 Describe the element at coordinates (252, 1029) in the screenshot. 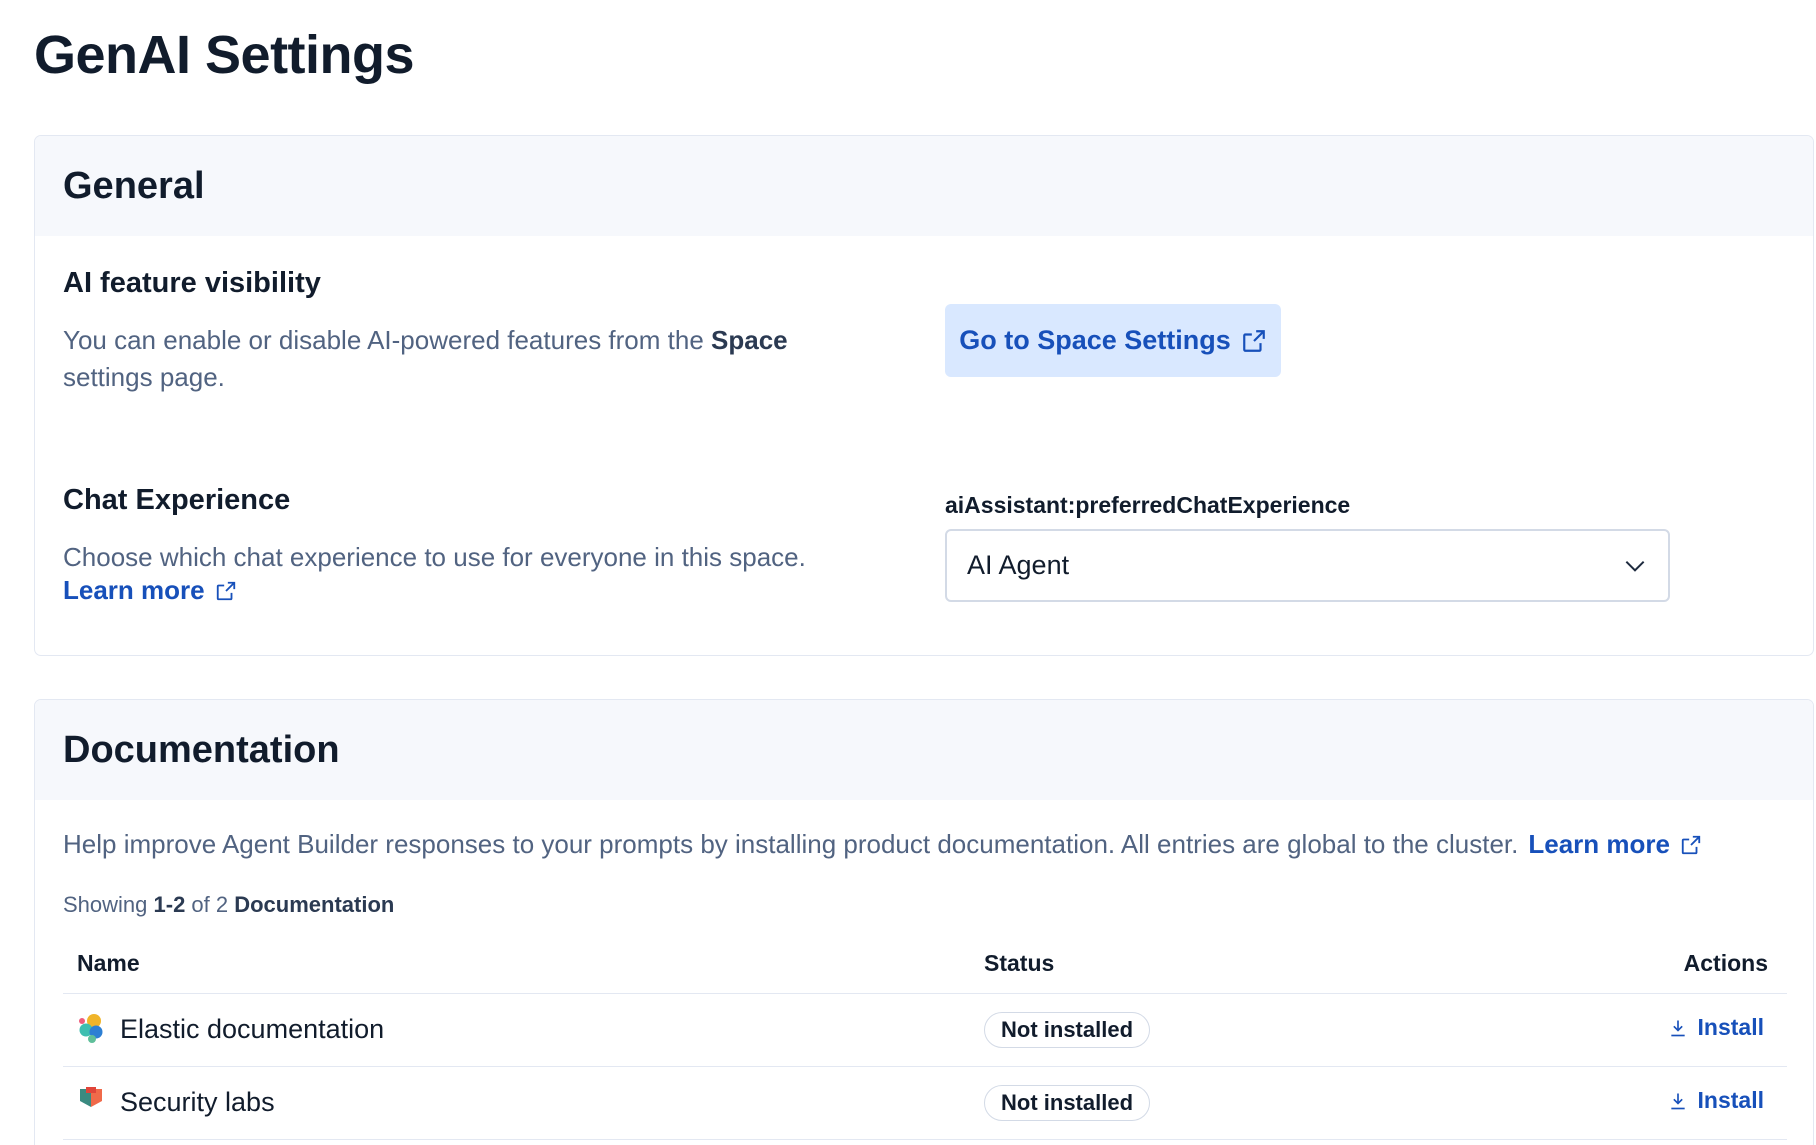

I see `table-row-name: Elastic documentation` at that location.